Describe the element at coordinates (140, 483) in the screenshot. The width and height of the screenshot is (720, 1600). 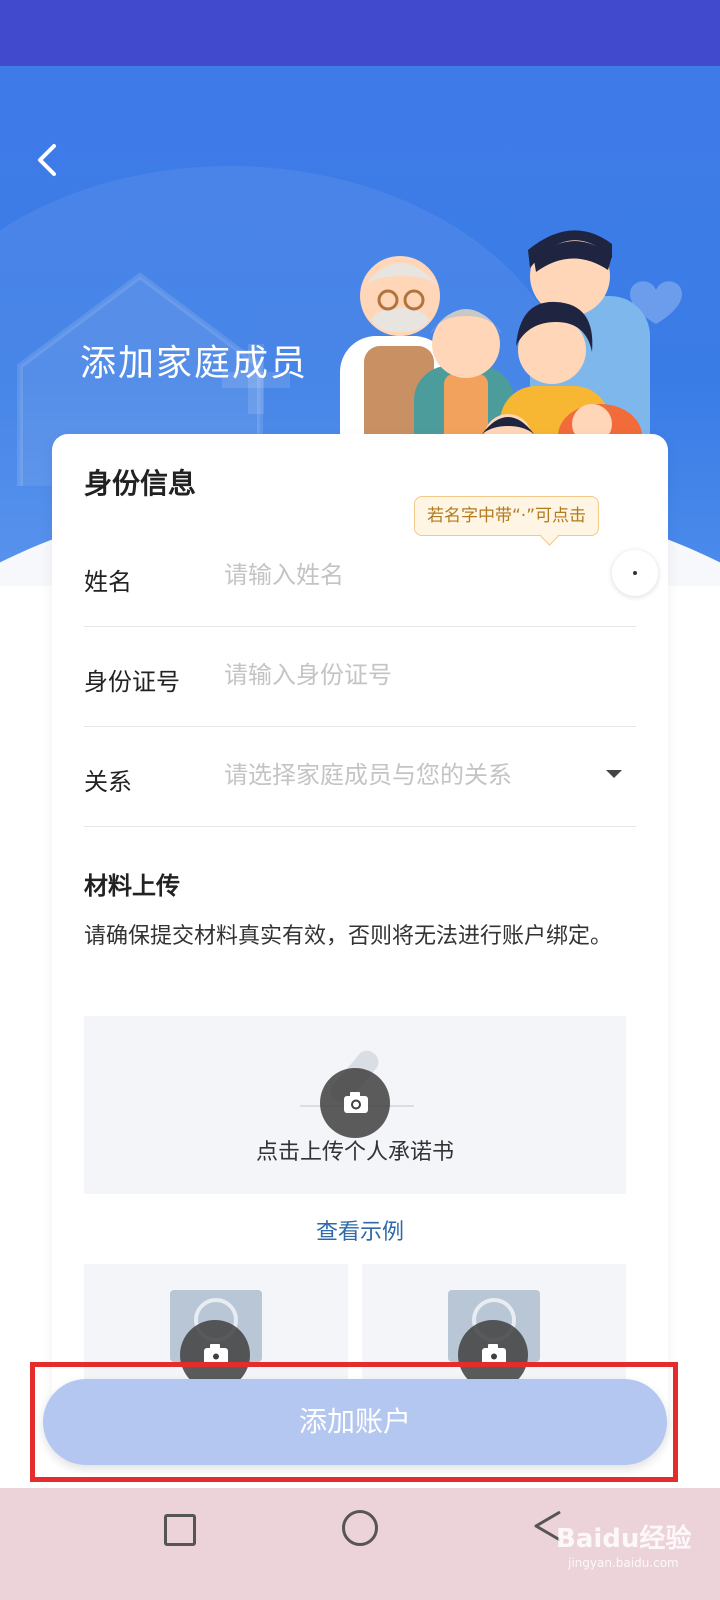
I see `identity-section-title: 身份信息` at that location.